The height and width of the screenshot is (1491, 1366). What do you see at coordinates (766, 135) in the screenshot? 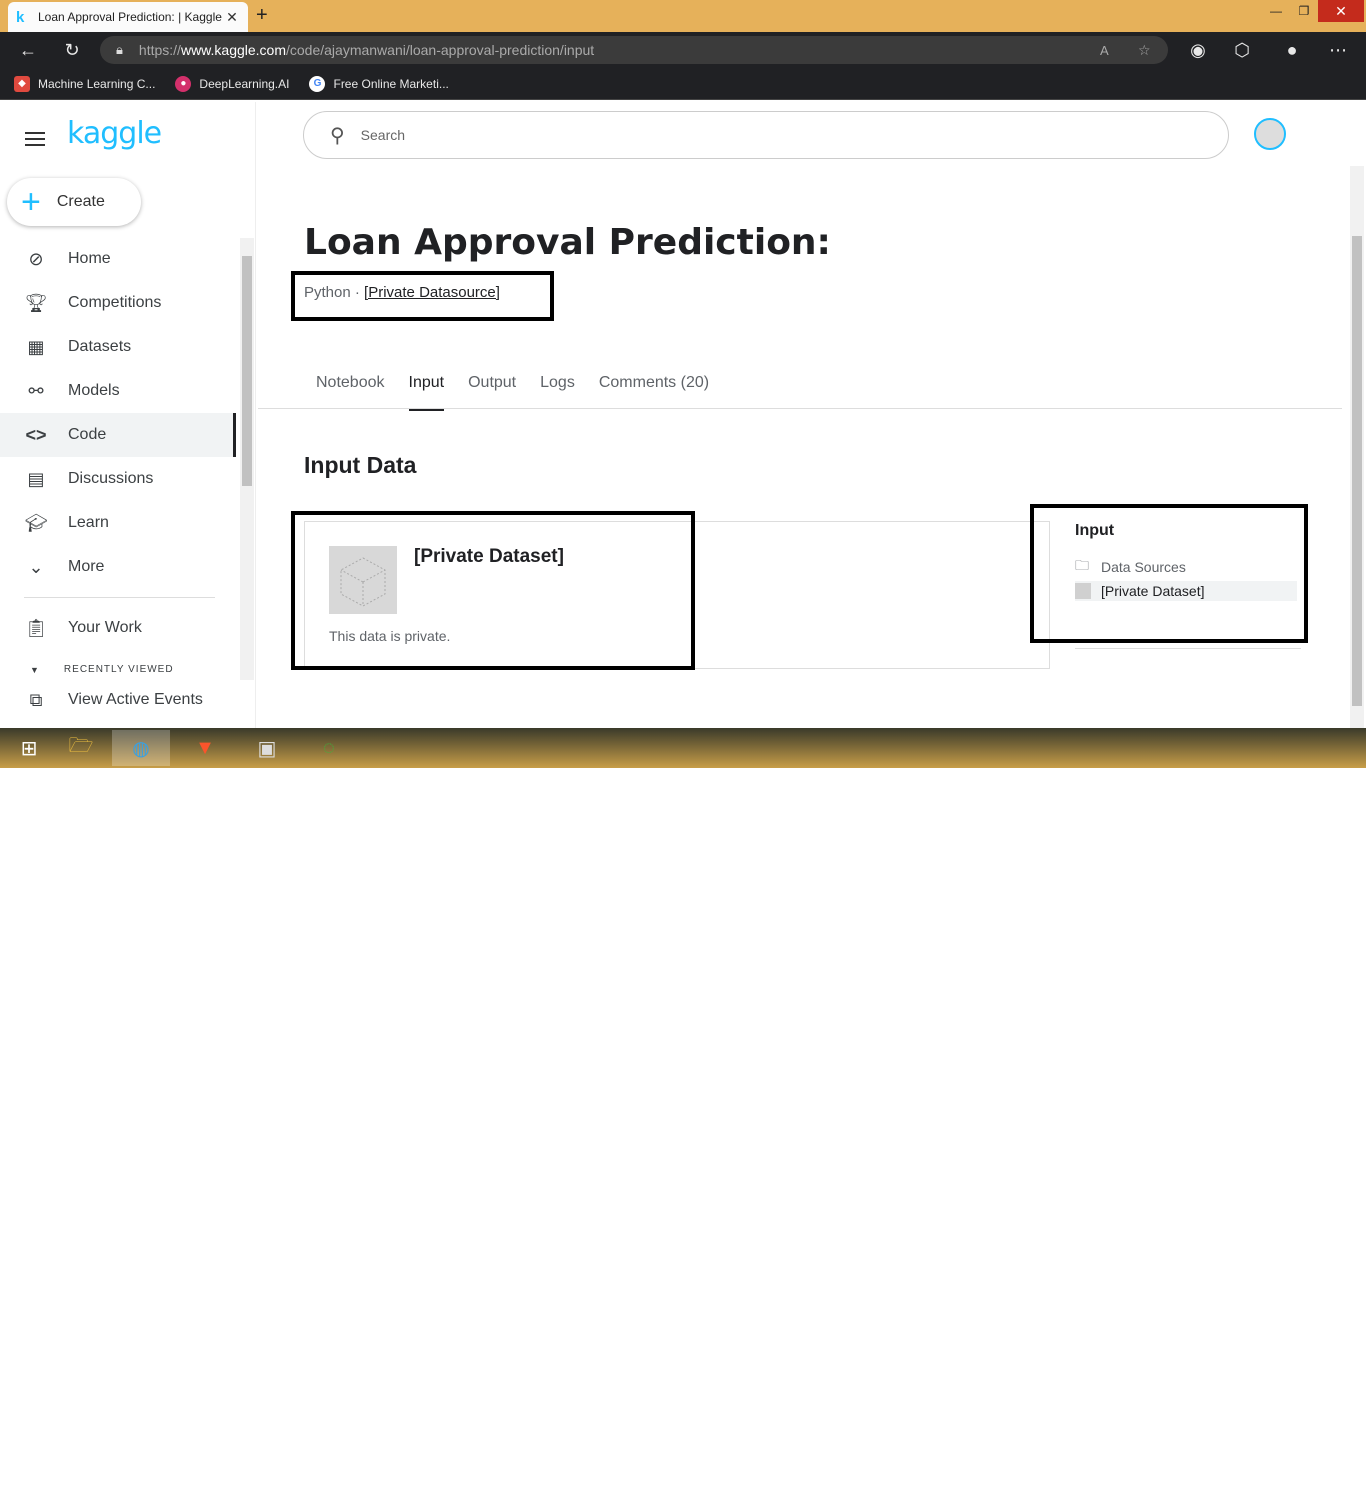
I see `search-bar: ⚲ Search` at bounding box center [766, 135].